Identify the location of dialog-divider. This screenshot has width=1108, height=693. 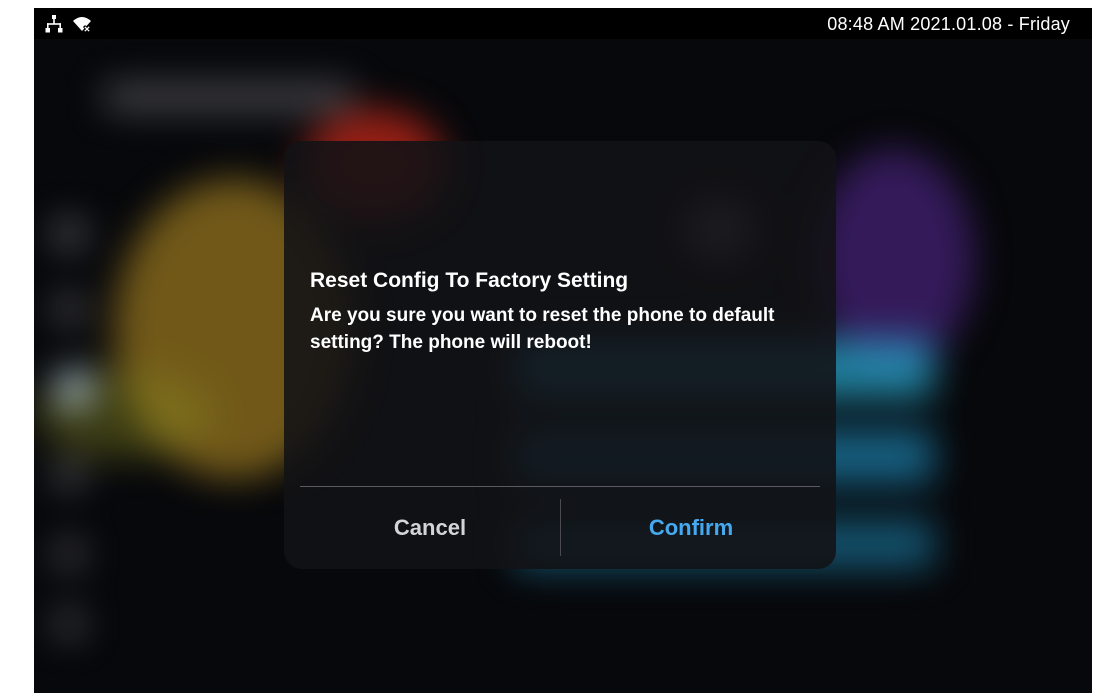
(560, 486).